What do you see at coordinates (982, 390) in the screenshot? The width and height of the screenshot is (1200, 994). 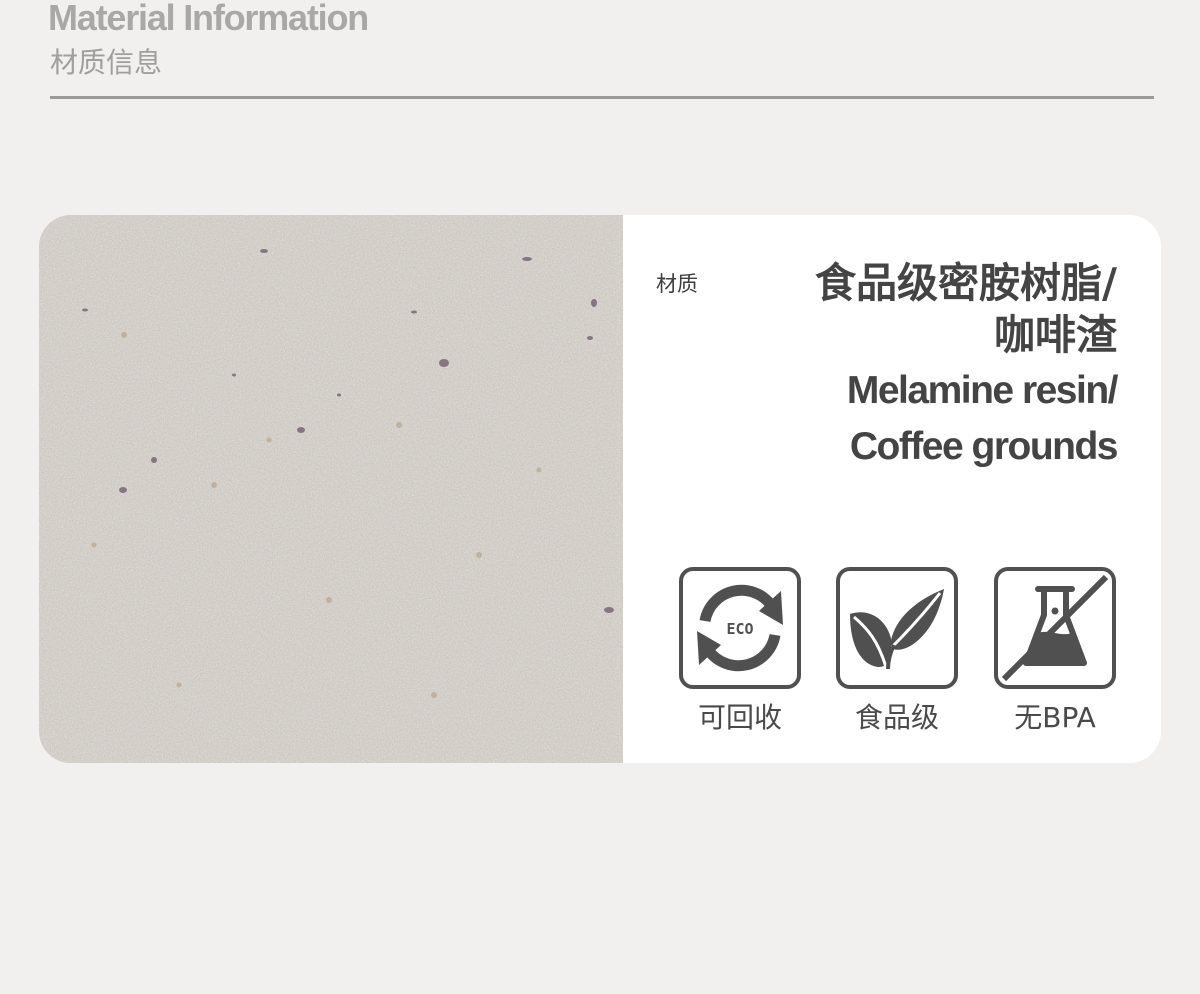 I see `material-value-en-line1: Melamine resin/` at bounding box center [982, 390].